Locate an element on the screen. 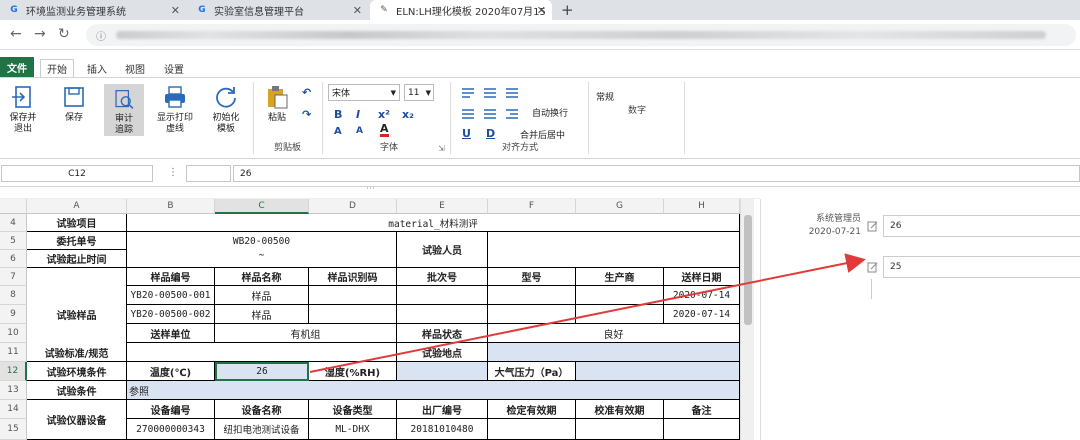  cell-e12 is located at coordinates (442, 371).